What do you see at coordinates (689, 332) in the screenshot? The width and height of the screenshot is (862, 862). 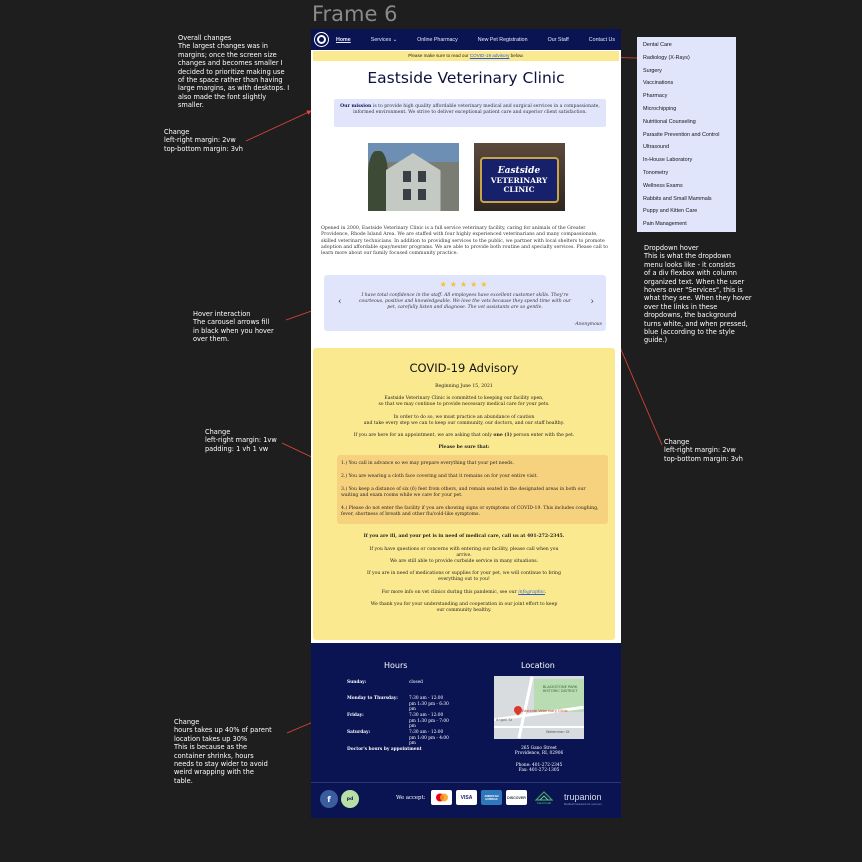 I see `note-line: blue (according to the style` at bounding box center [689, 332].